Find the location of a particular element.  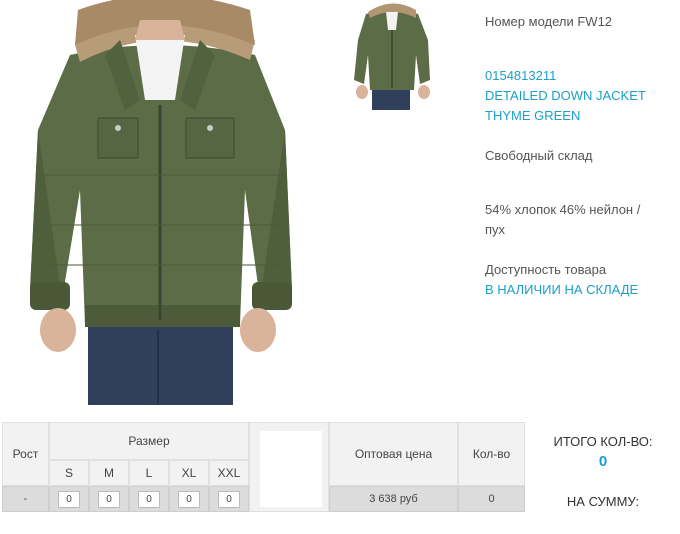

row-price: 3 638 руб is located at coordinates (393, 499).